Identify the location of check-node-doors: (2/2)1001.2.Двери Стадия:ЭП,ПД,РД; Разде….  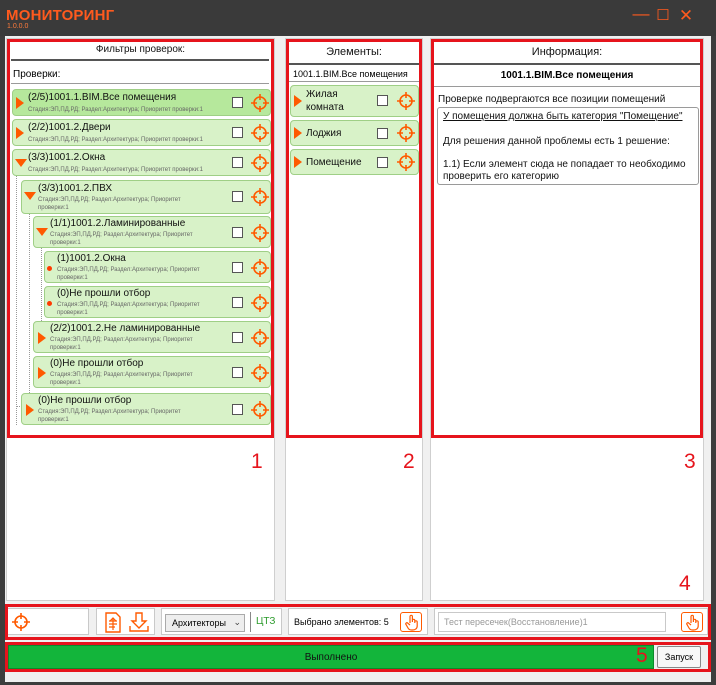
(141, 132).